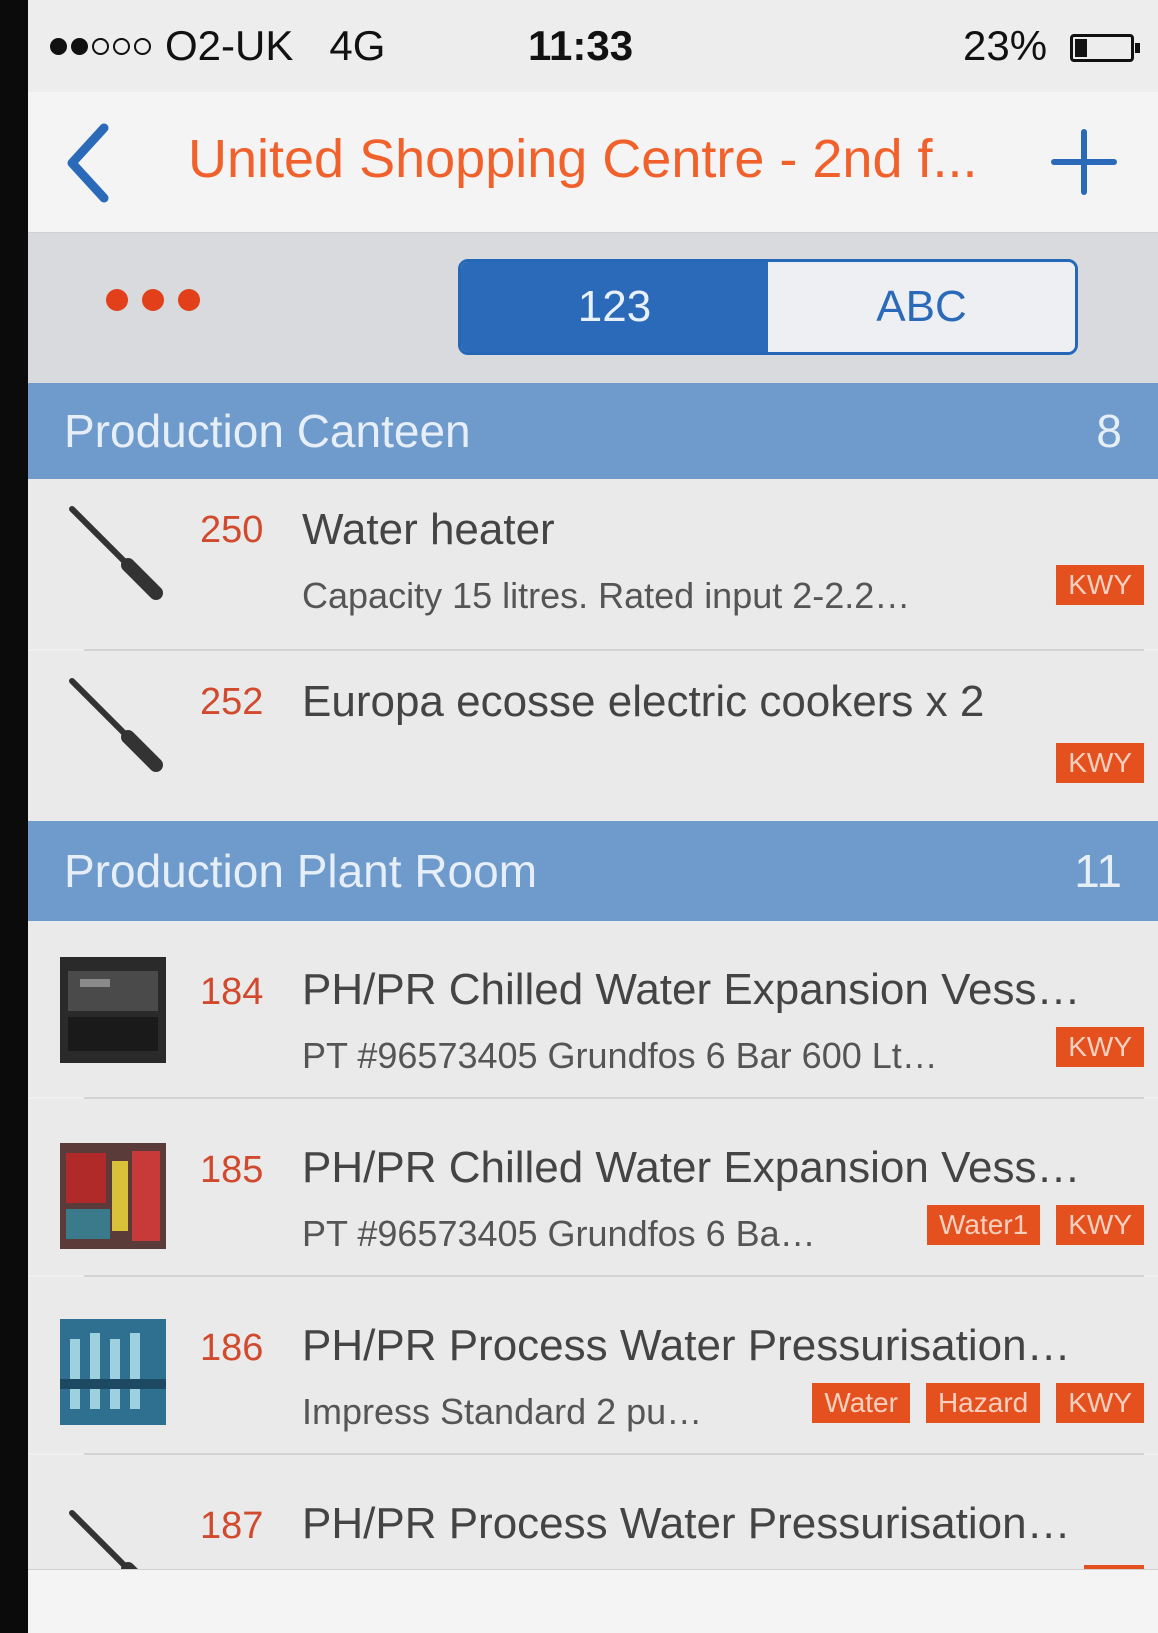 The width and height of the screenshot is (1158, 1633). Describe the element at coordinates (153, 300) in the screenshot. I see `more-options-button` at that location.